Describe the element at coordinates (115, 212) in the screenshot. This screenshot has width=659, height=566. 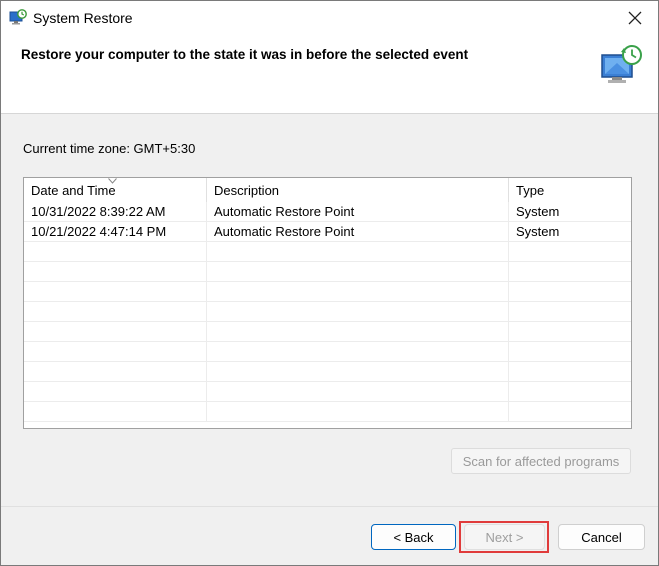
I see `cell-date: 10/31/2022 8:39:22 AM` at that location.